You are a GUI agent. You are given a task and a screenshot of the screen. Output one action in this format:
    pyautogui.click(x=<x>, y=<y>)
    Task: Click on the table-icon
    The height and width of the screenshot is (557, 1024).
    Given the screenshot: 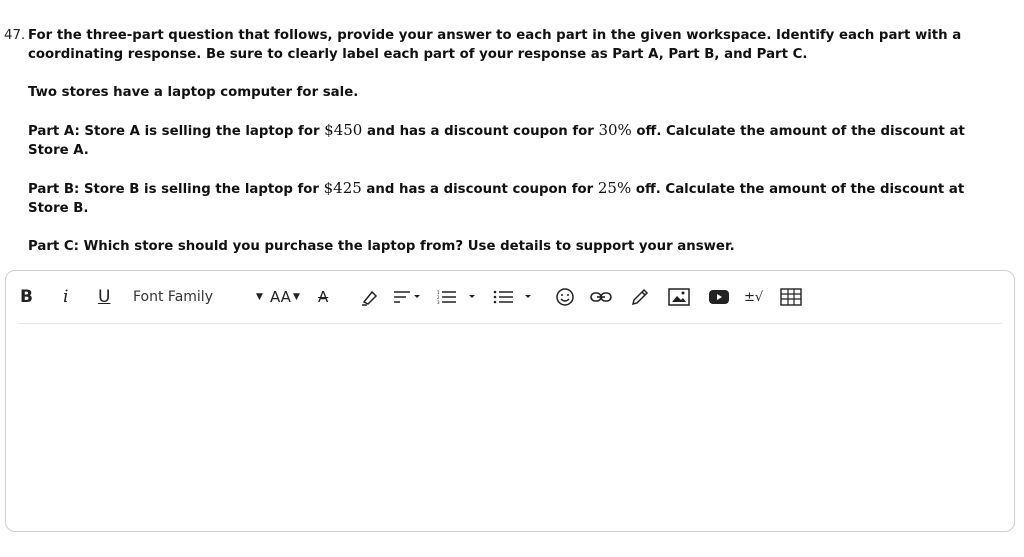 What is the action you would take?
    pyautogui.click(x=791, y=297)
    